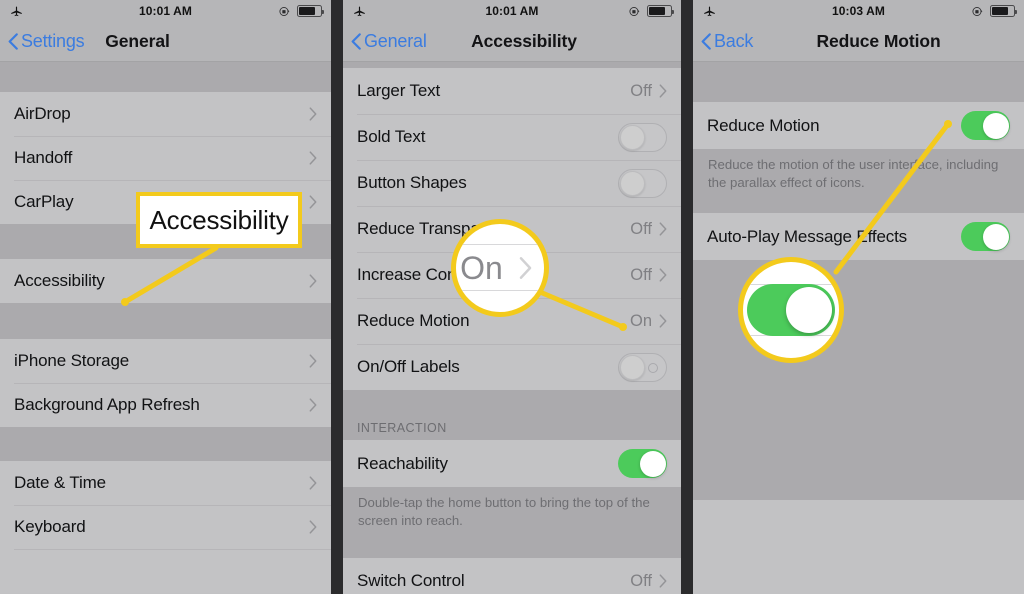 This screenshot has height=594, width=1024. What do you see at coordinates (481, 267) in the screenshot?
I see `magnifier-value-text: On` at bounding box center [481, 267].